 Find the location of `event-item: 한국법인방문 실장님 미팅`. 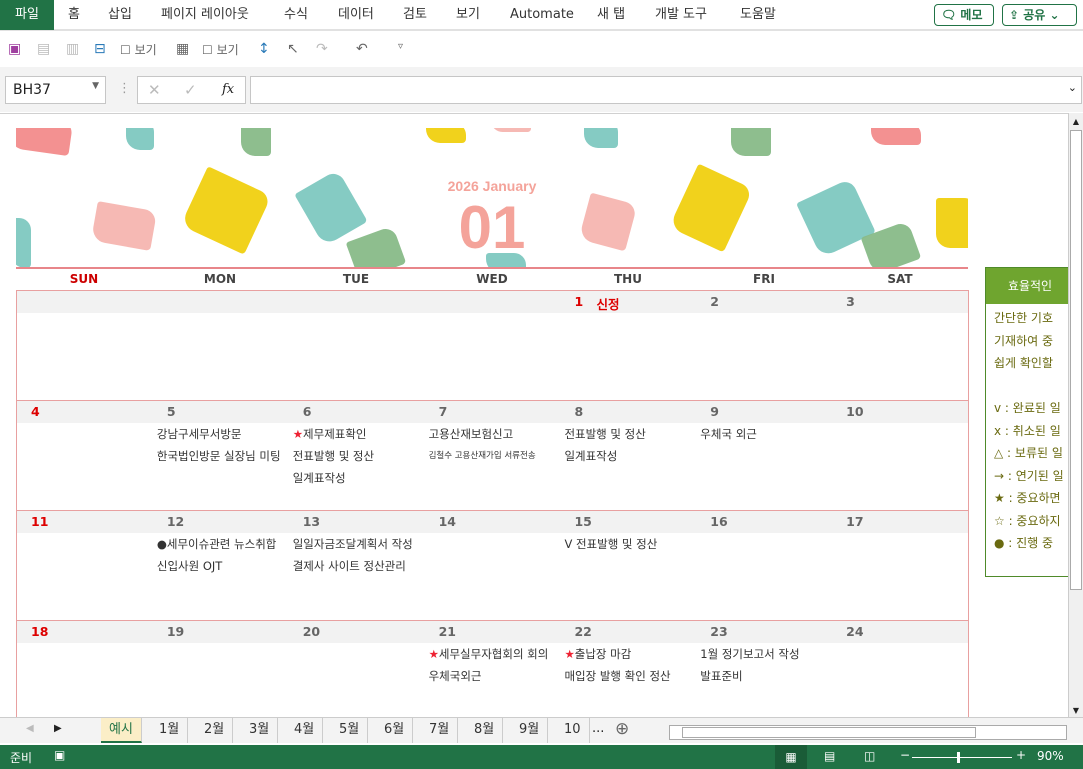

event-item: 한국법인방문 실장님 미팅 is located at coordinates (227, 458).